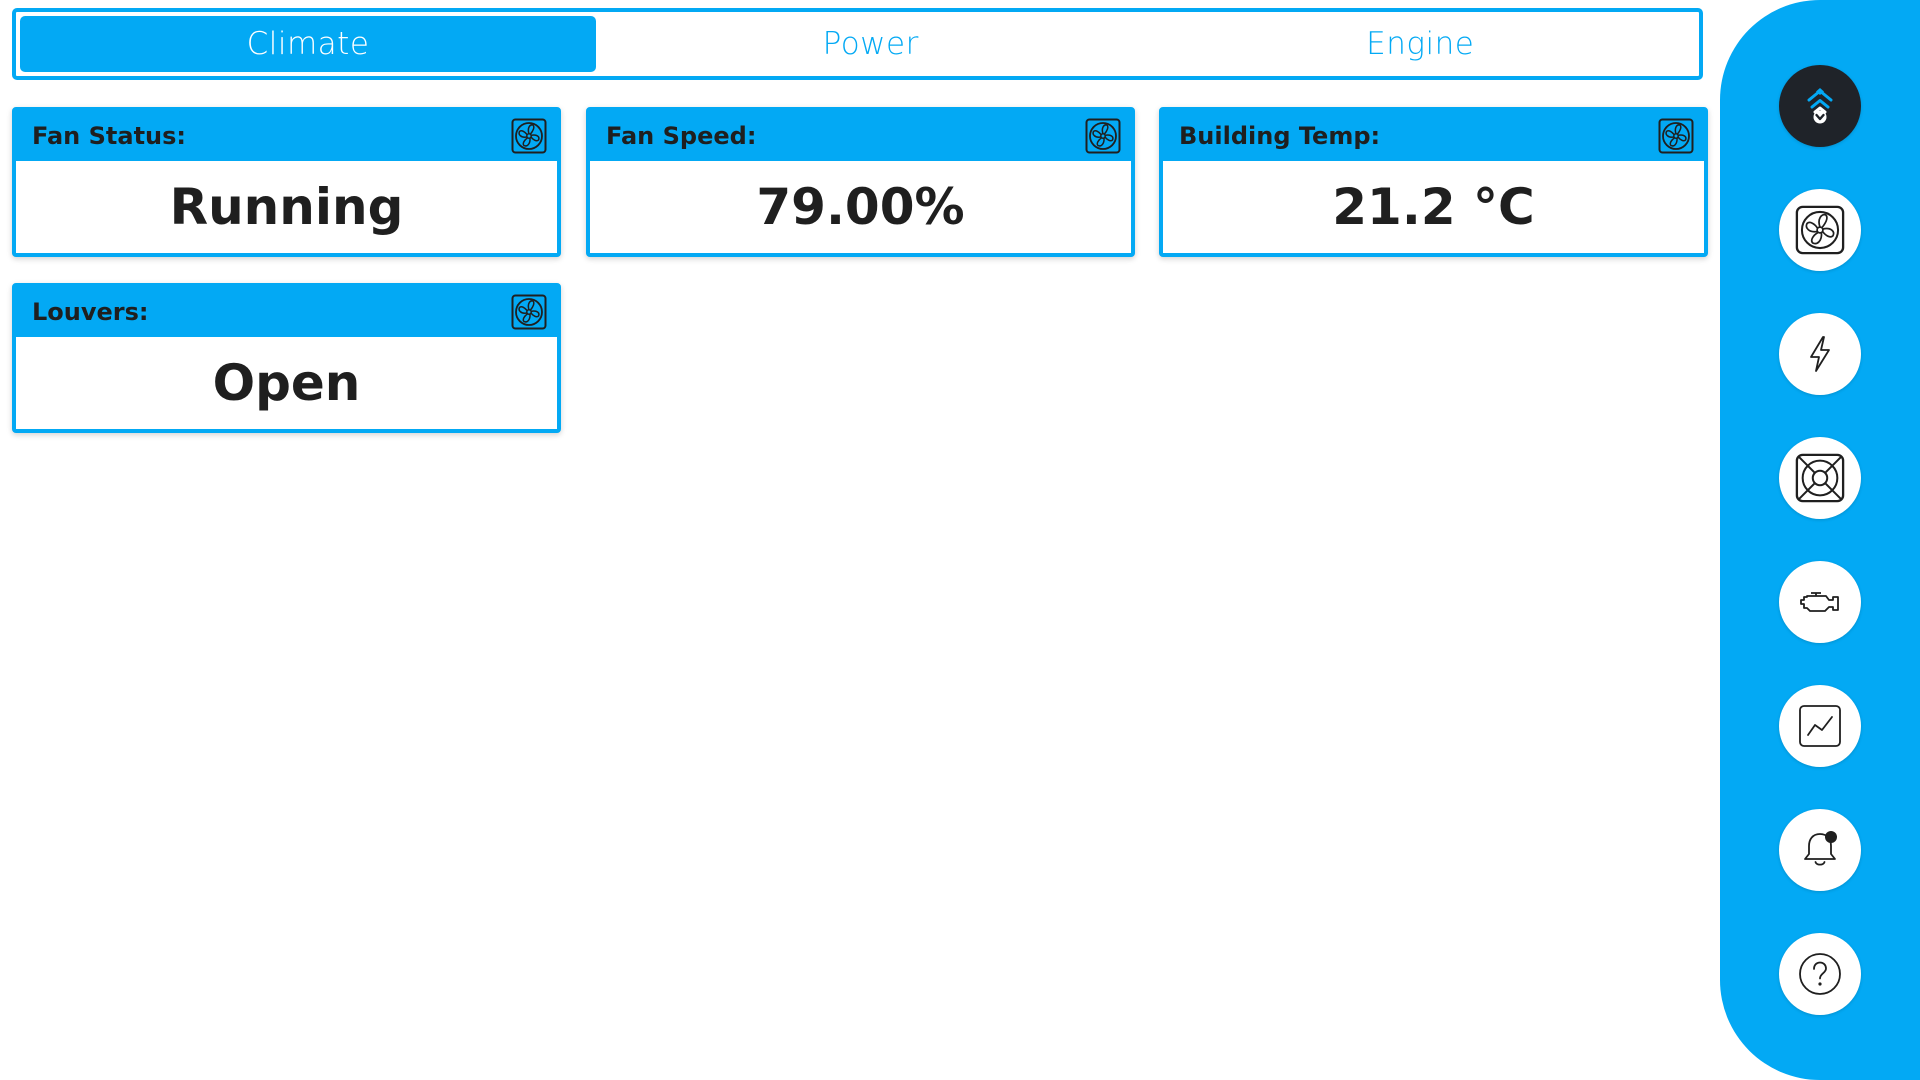 This screenshot has height=1080, width=1920. What do you see at coordinates (860, 207) in the screenshot?
I see `fan-speed-value: 79.00%` at bounding box center [860, 207].